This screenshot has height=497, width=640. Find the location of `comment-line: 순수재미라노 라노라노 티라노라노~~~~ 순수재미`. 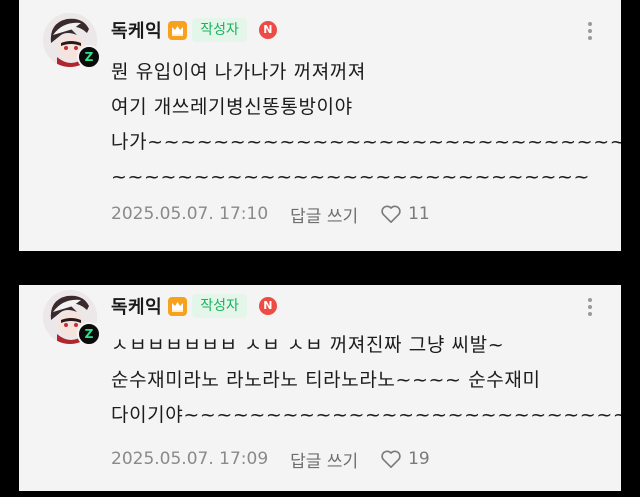

comment-line: 순수재미라노 라노라노 티라노라노~~~~ 순수재미 is located at coordinates (326, 380).